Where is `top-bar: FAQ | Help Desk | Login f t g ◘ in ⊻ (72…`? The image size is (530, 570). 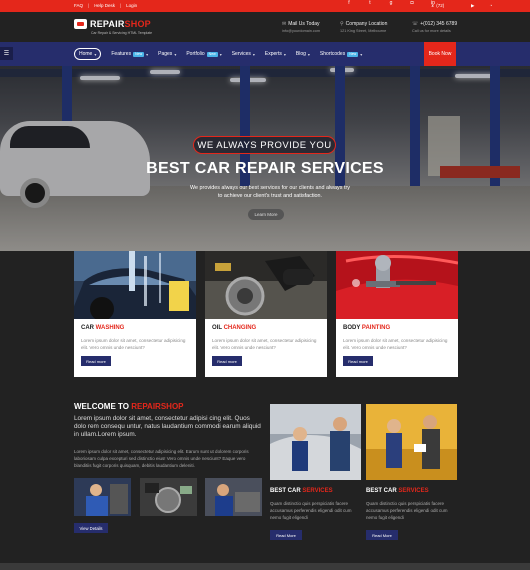
top-bar: FAQ | Help Desk | Login f t g ◘ in ⊻ (72… is located at coordinates (265, 6).